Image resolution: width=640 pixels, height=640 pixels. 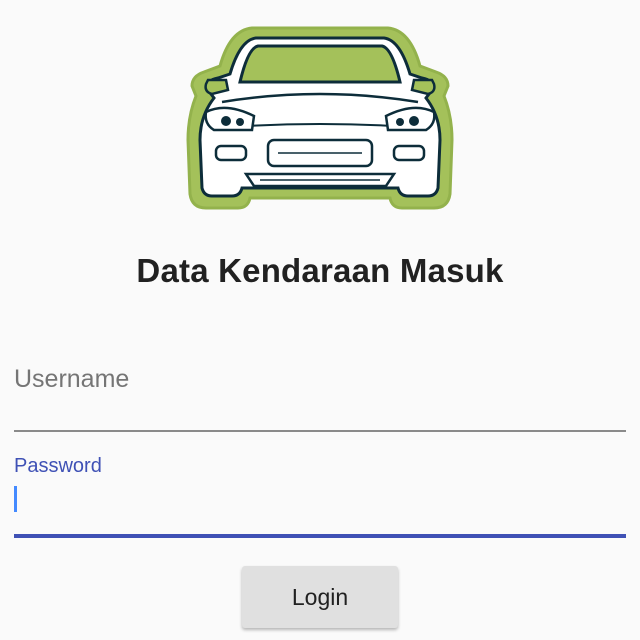 I want to click on username-field: Username, so click(x=320, y=392).